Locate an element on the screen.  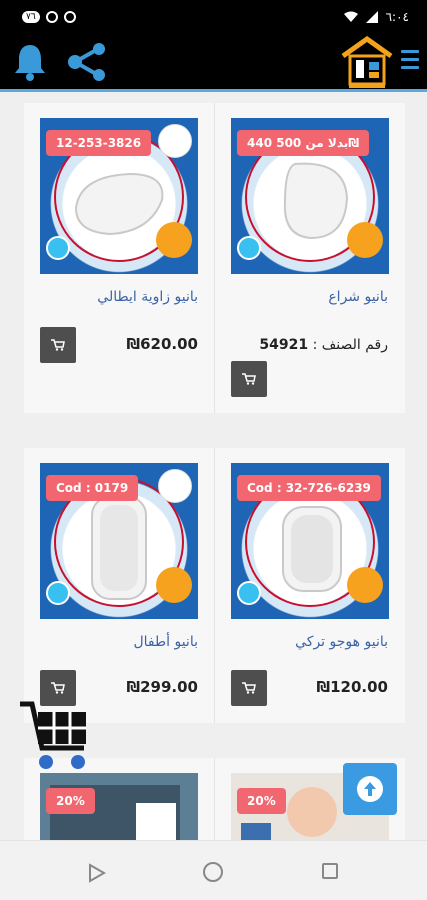
arrow-up-icon is located at coordinates (370, 789).